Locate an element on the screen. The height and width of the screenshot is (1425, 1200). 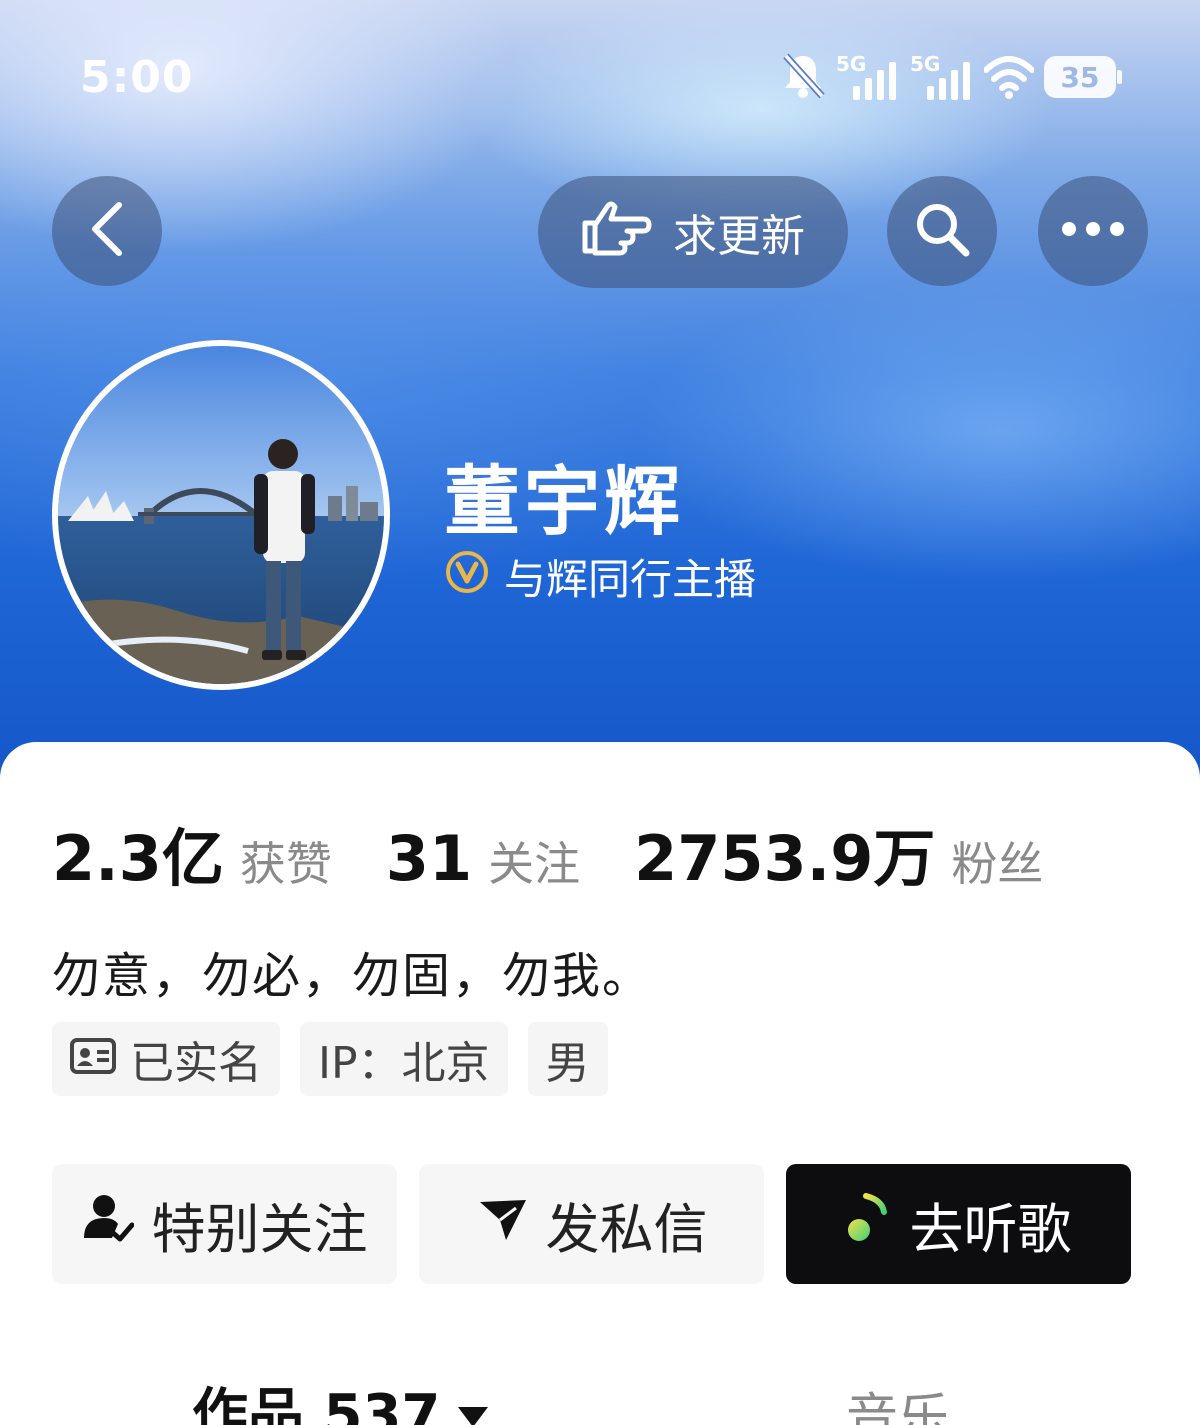
send-message-button: 发私信 is located at coordinates (591, 1224).